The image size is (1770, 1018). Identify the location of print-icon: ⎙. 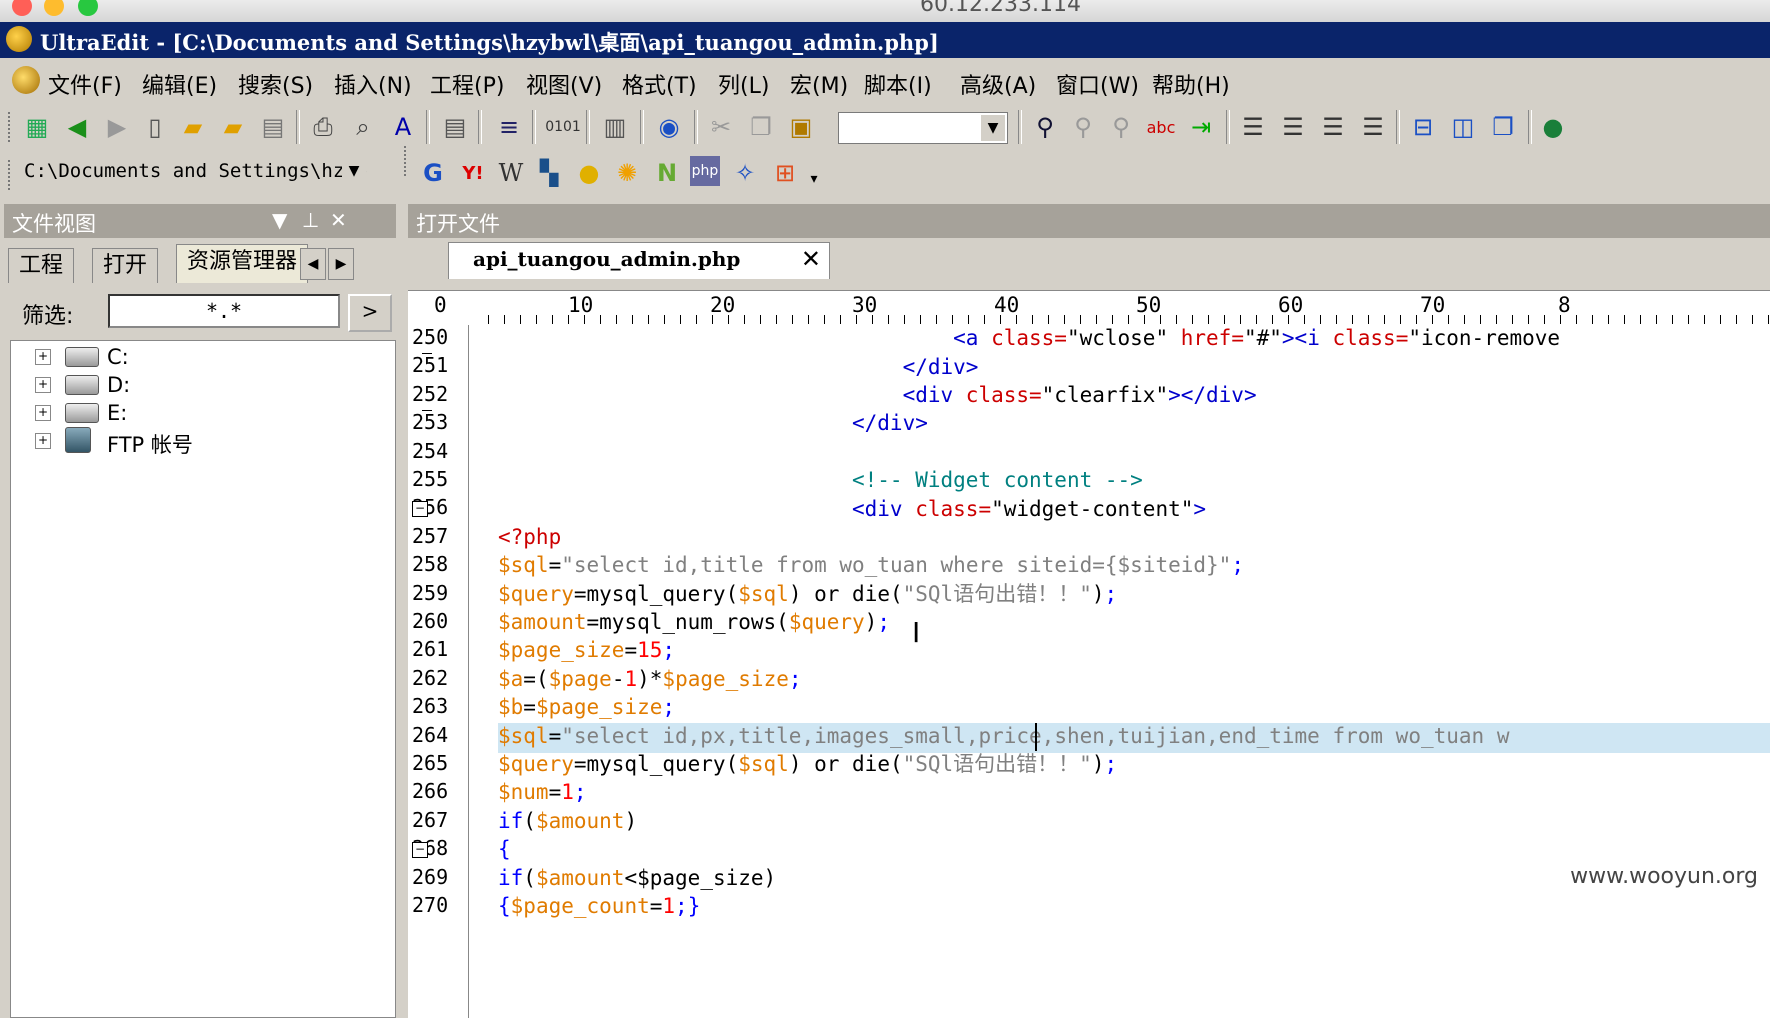
(323, 127).